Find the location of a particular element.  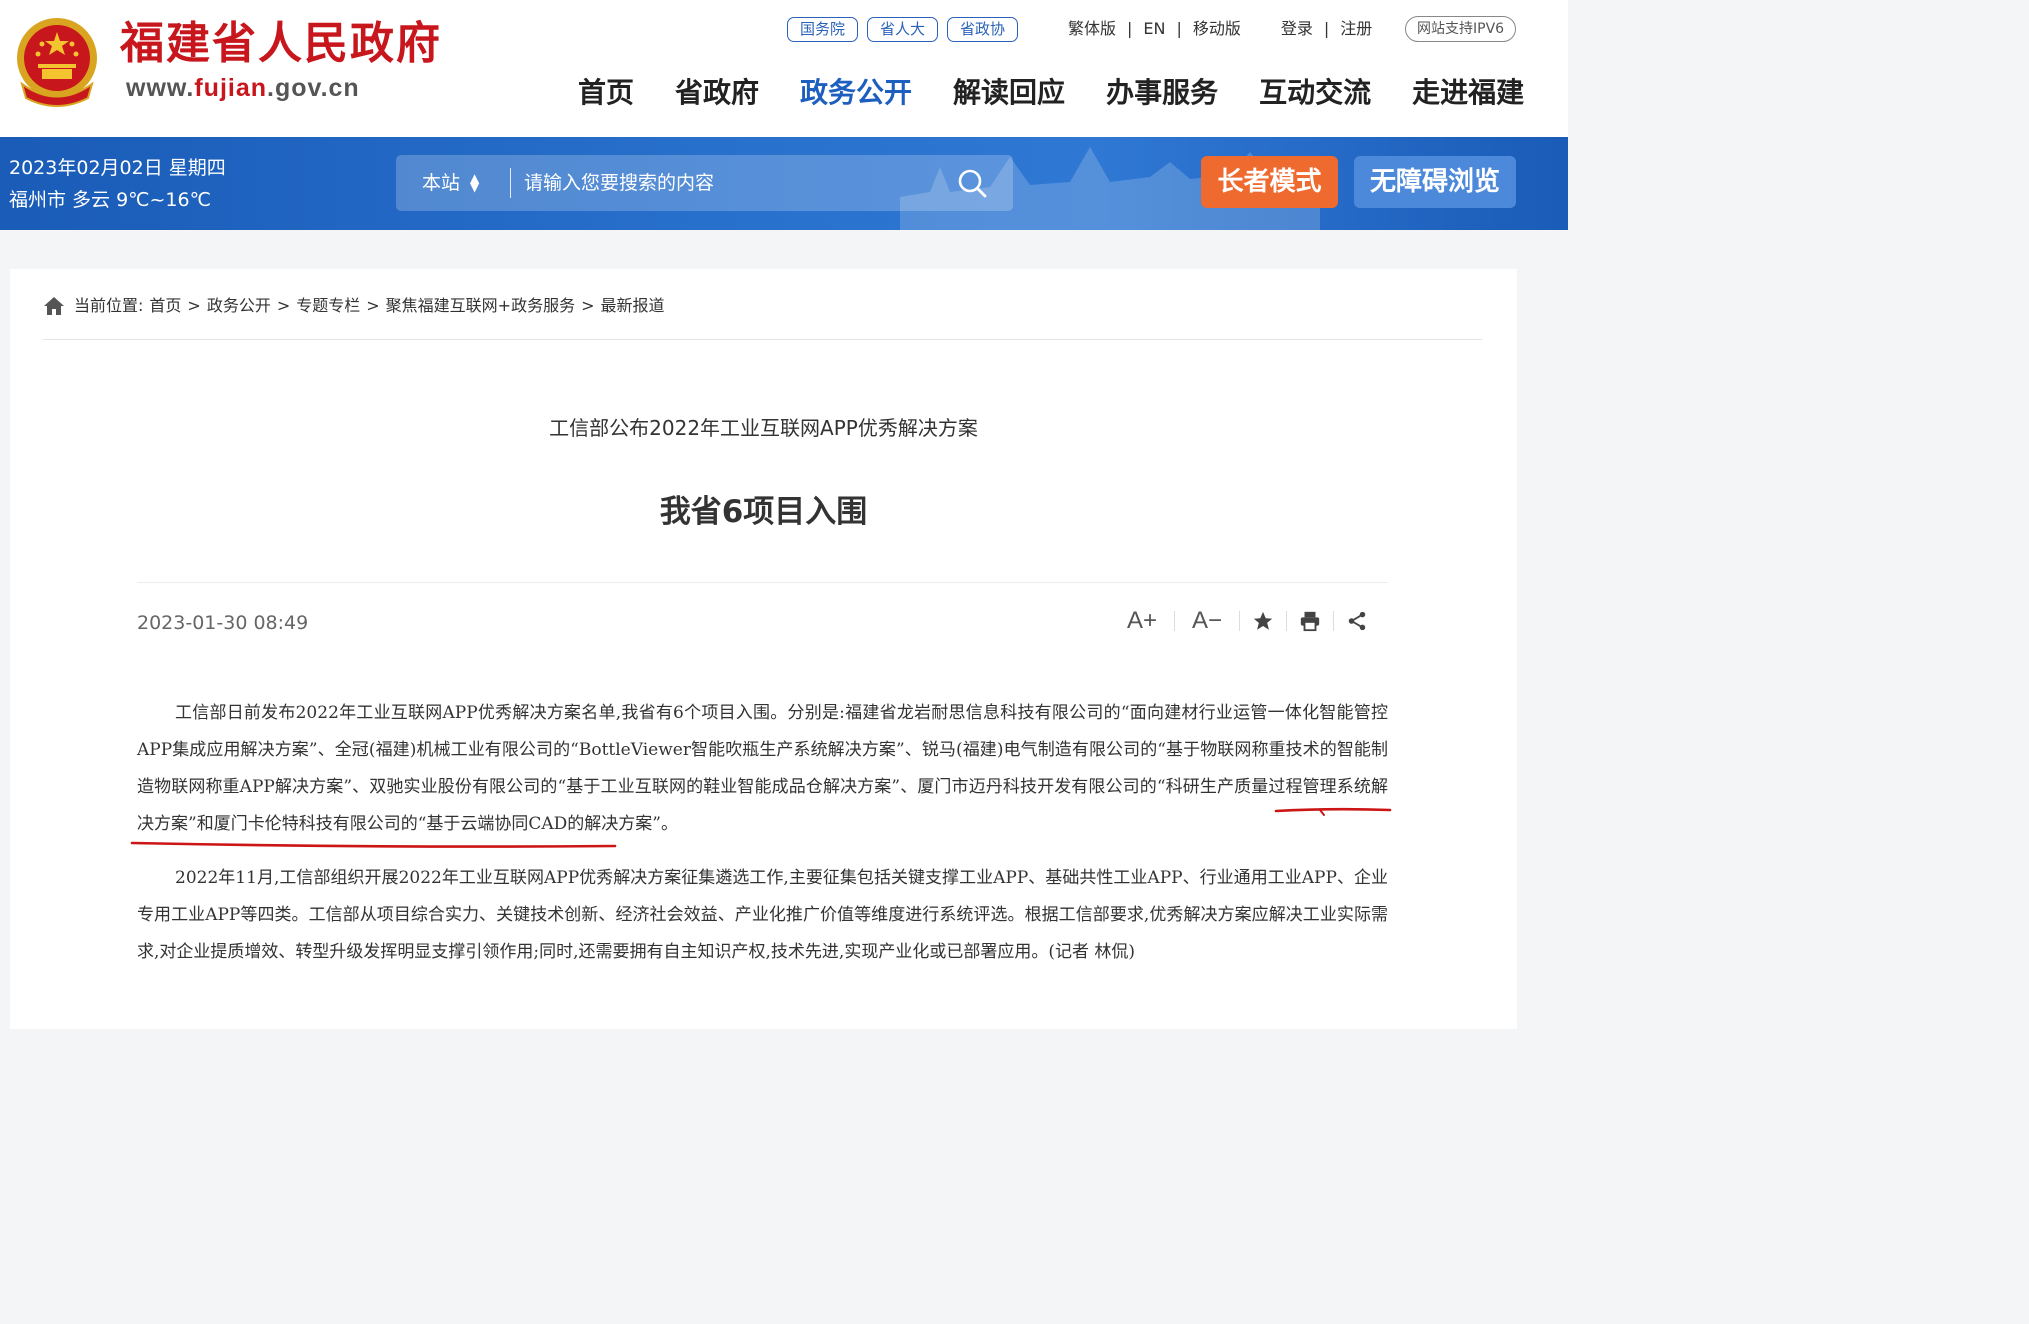

register-link: 注册 is located at coordinates (1356, 29).